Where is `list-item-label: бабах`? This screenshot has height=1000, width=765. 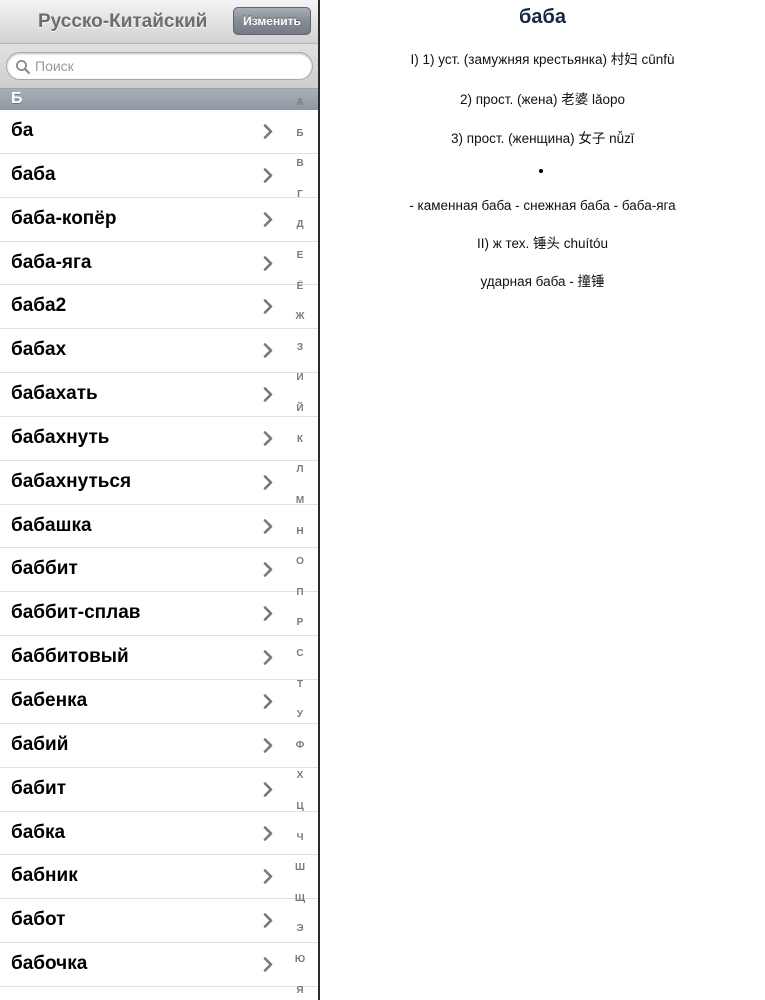 list-item-label: бабах is located at coordinates (39, 350).